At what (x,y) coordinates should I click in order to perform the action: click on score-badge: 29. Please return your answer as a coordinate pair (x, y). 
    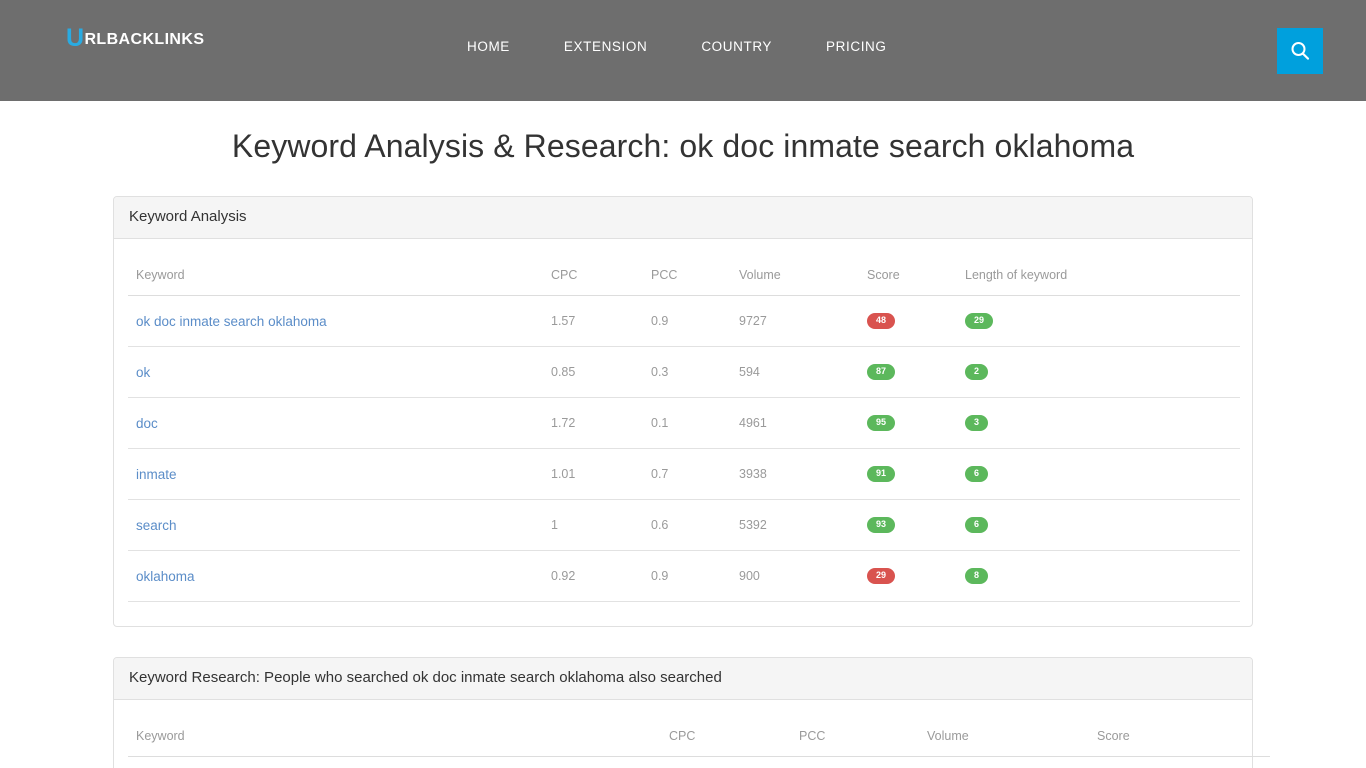
    Looking at the image, I should click on (881, 576).